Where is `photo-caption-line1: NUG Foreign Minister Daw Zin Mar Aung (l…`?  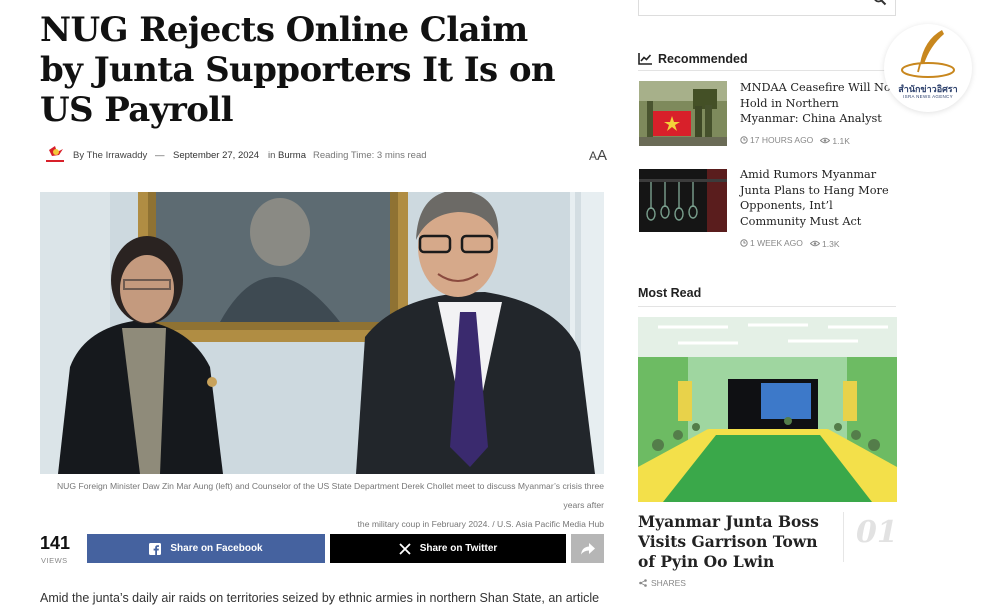 photo-caption-line1: NUG Foreign Minister Daw Zin Mar Aung (l… is located at coordinates (330, 495).